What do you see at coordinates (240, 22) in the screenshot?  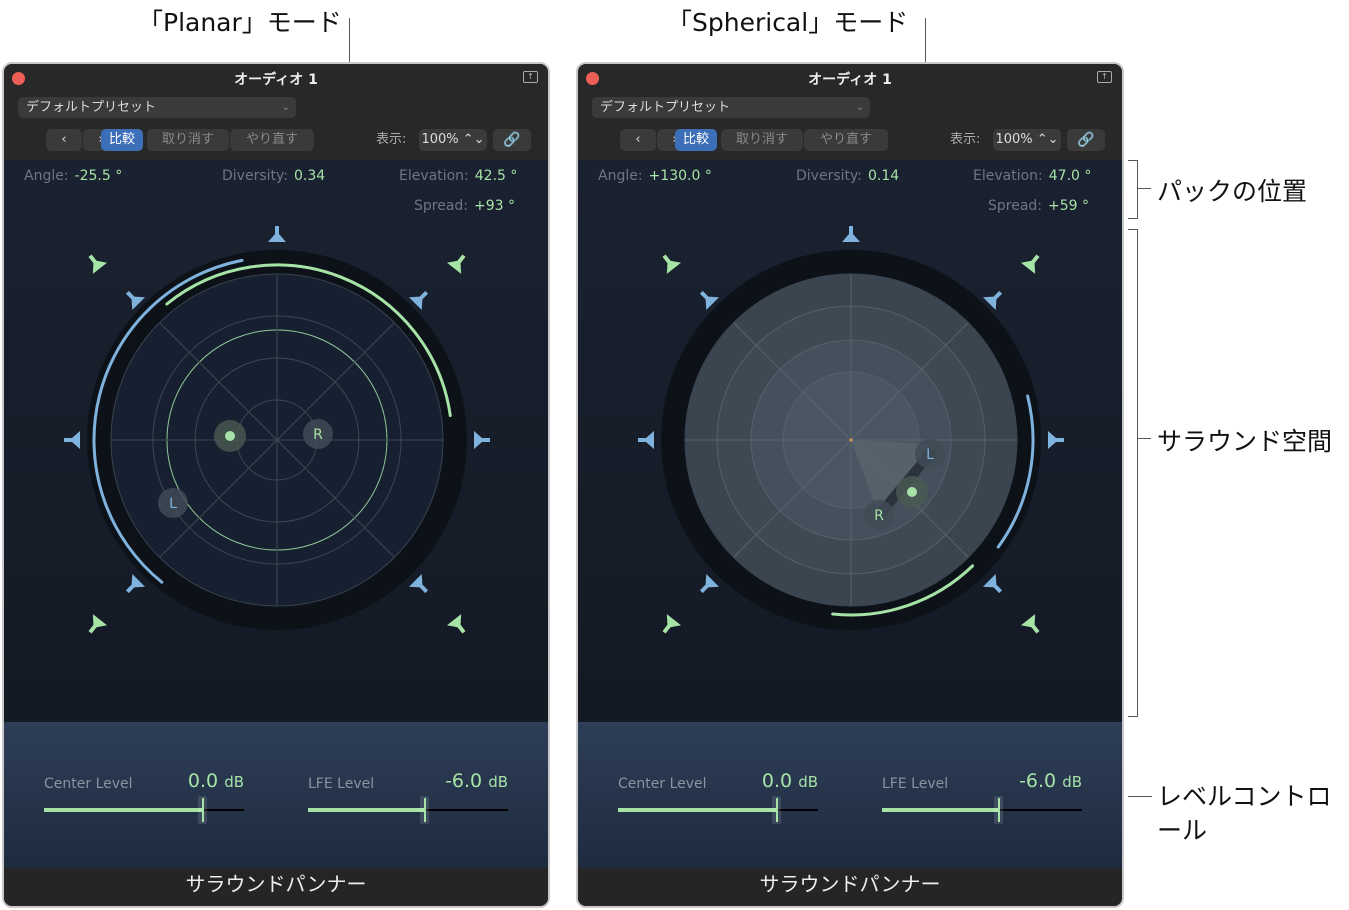 I see `callout-planar-mode: 「Planar」モード` at bounding box center [240, 22].